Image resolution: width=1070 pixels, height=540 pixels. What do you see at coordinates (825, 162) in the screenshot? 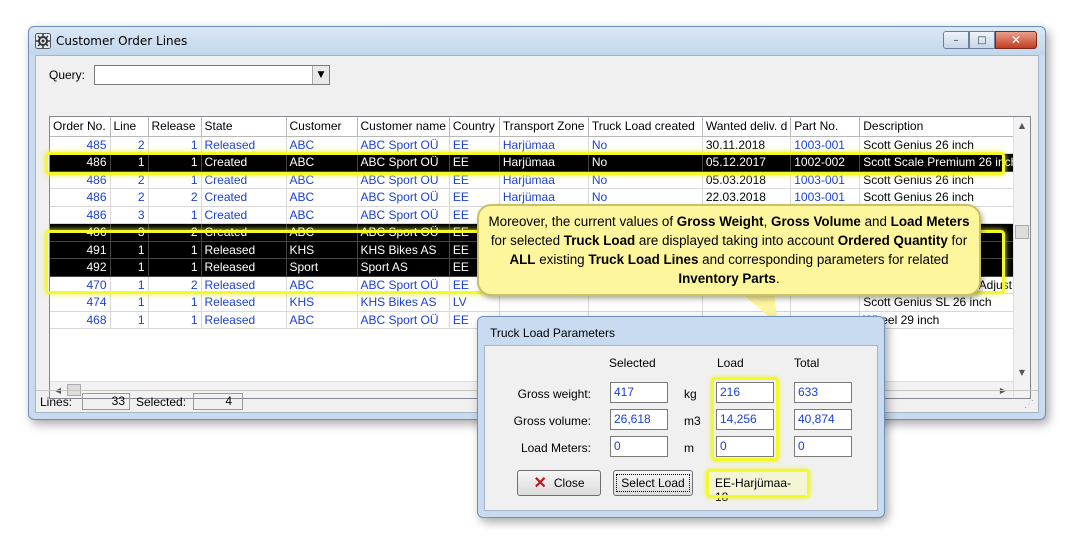
I see `table-cell: 1002-002` at bounding box center [825, 162].